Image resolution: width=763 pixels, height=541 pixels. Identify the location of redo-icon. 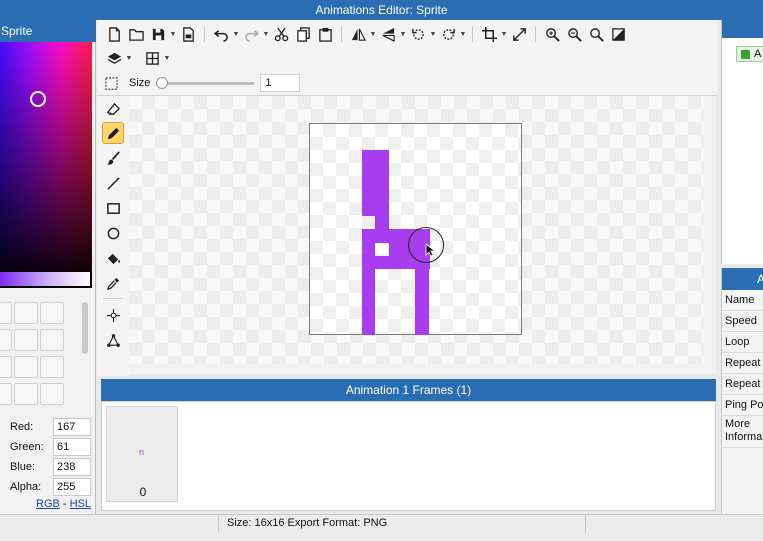
(251, 34).